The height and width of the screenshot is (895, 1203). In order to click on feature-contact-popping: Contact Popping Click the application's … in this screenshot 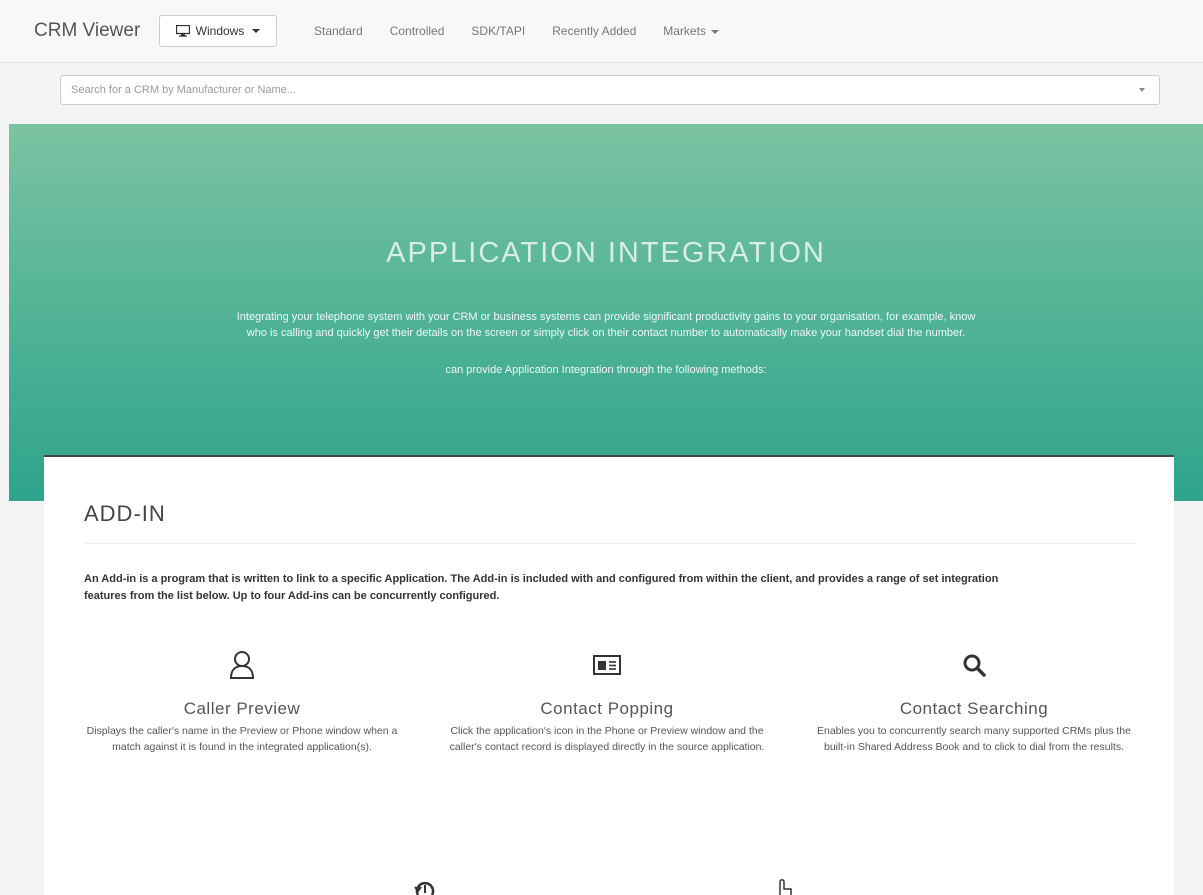, I will do `click(607, 700)`.